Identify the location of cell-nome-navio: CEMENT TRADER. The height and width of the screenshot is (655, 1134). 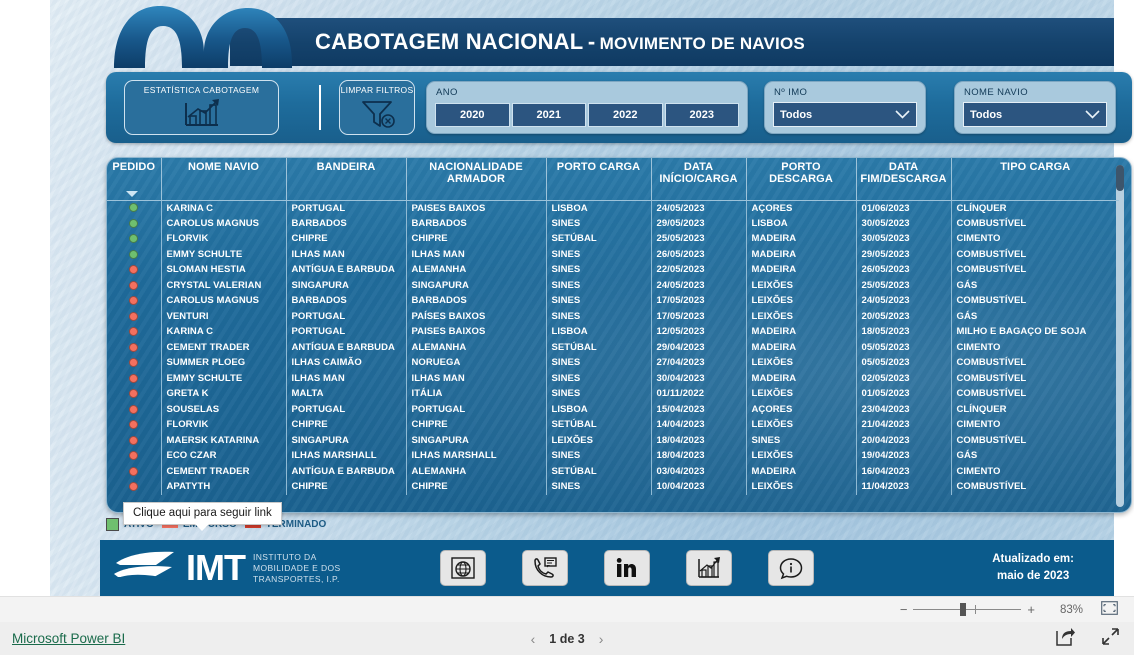
(224, 471).